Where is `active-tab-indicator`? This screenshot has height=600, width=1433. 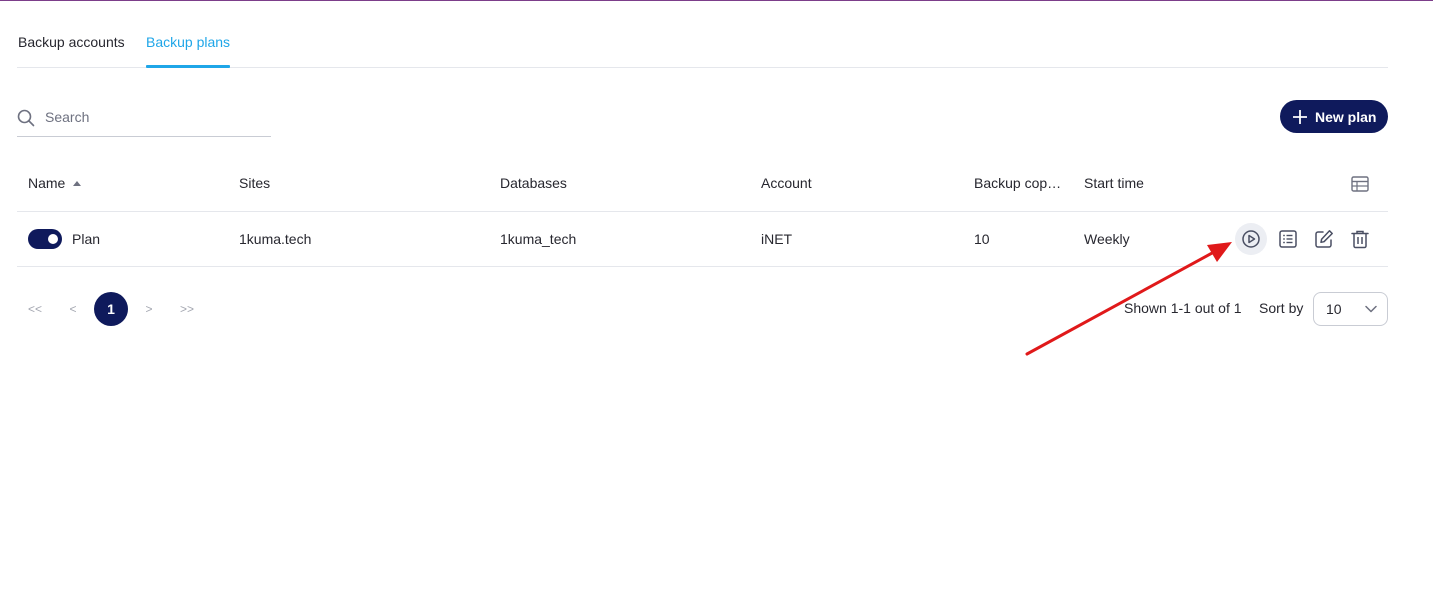
active-tab-indicator is located at coordinates (188, 66).